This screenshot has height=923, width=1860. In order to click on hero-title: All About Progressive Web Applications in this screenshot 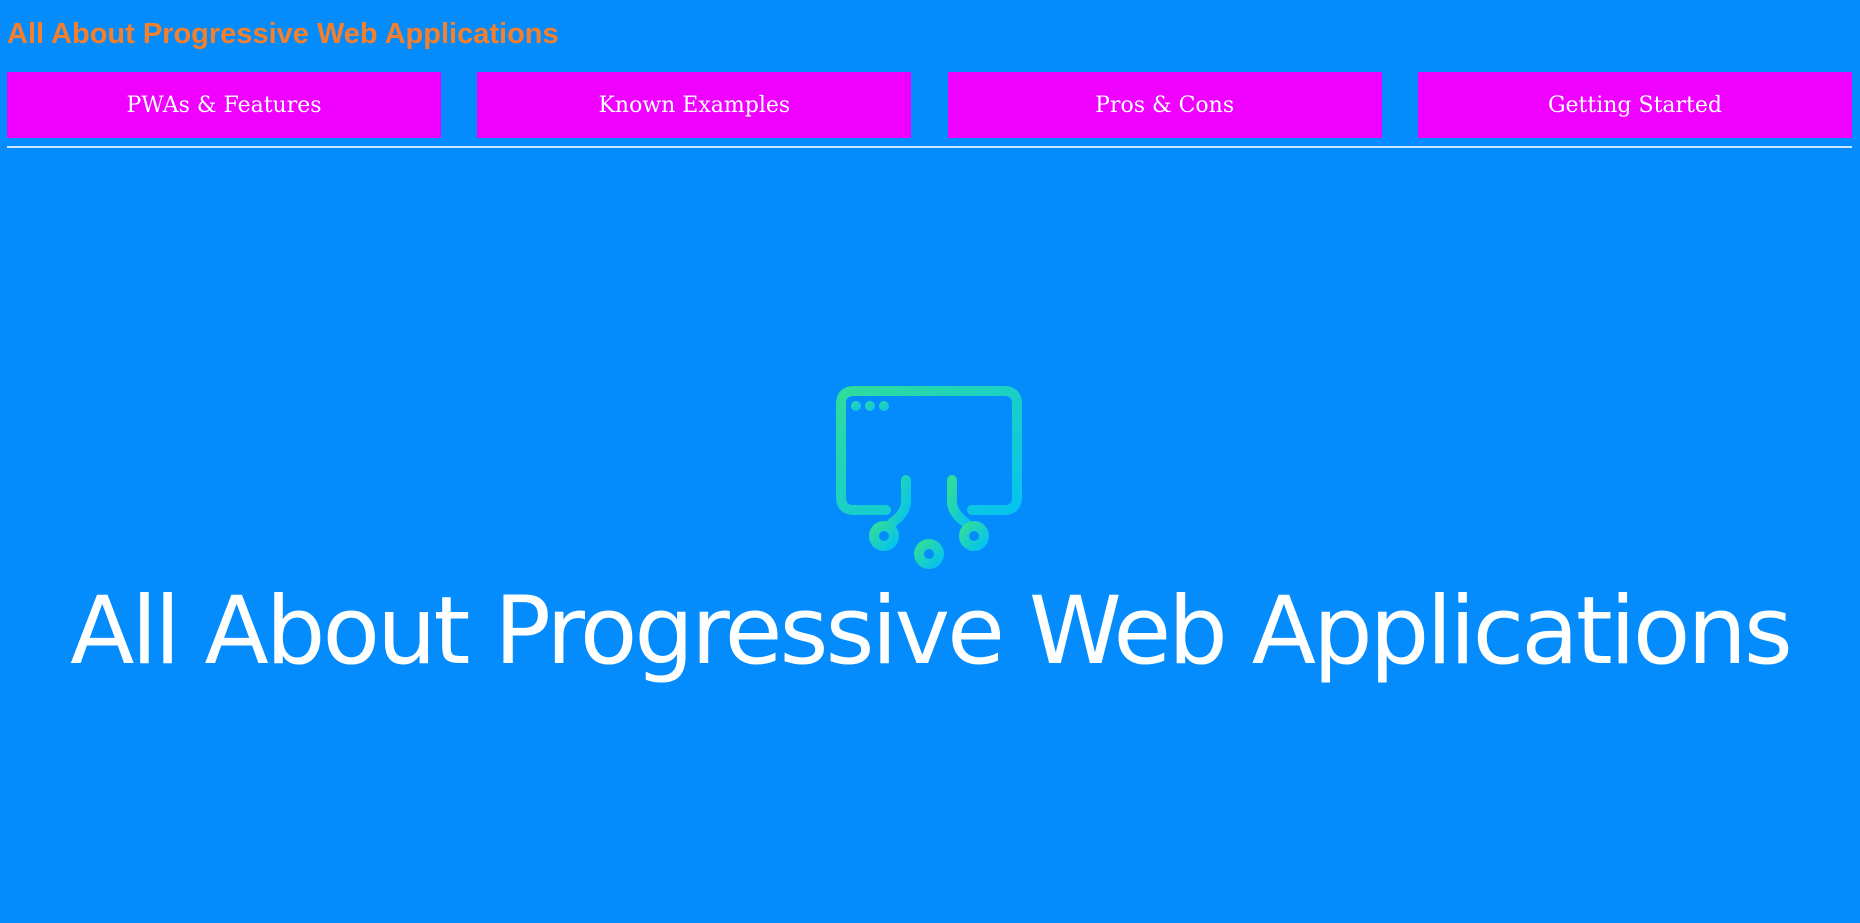, I will do `click(931, 631)`.